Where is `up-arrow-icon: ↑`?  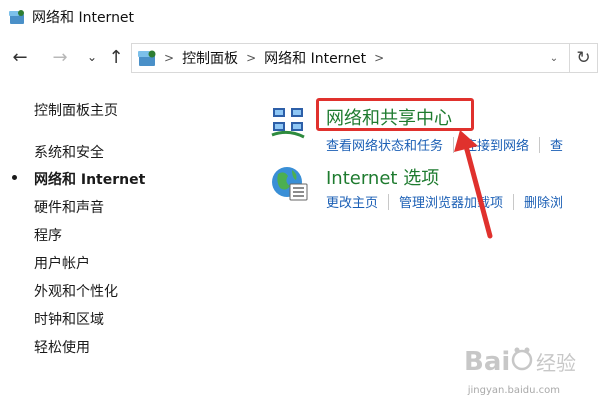
up-arrow-icon: ↑ is located at coordinates (116, 57).